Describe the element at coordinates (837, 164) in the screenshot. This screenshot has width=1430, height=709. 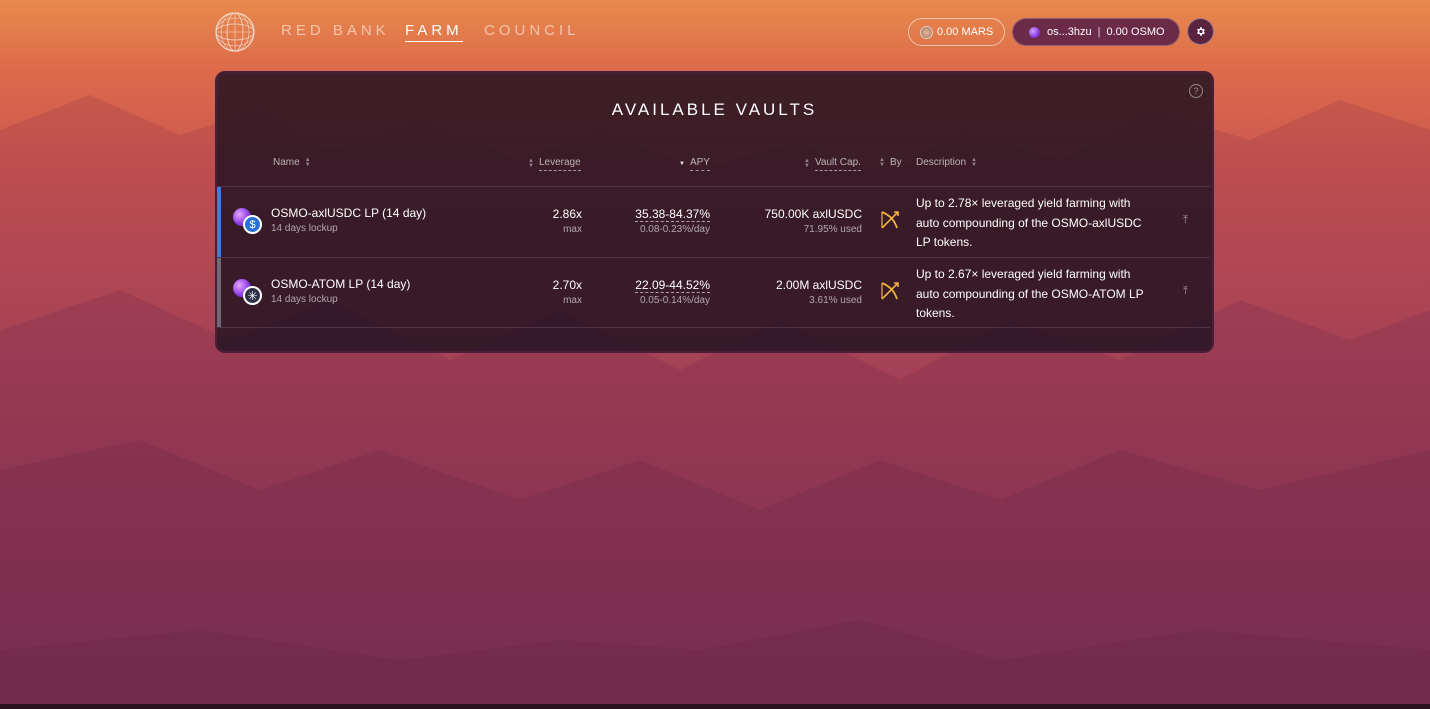
I see `column-header-vault-cap-label: Vault Cap.` at that location.